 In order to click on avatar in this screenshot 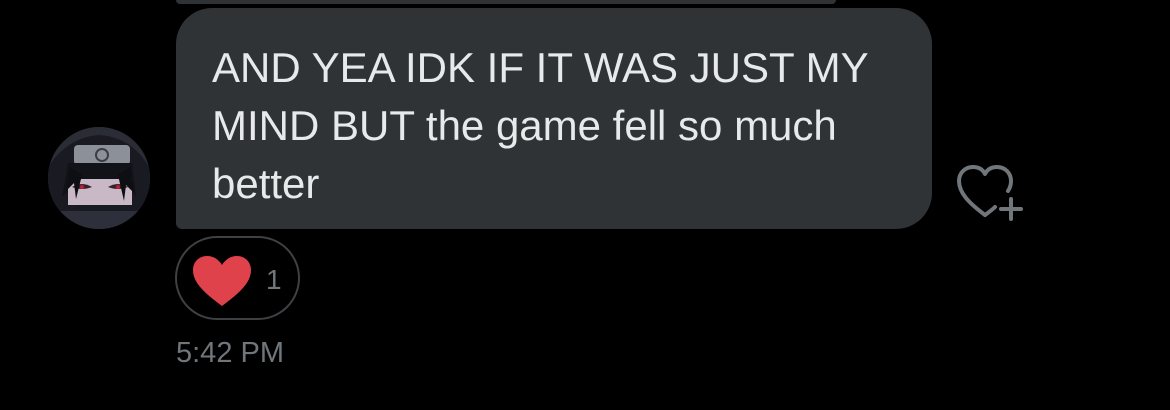, I will do `click(99, 178)`.